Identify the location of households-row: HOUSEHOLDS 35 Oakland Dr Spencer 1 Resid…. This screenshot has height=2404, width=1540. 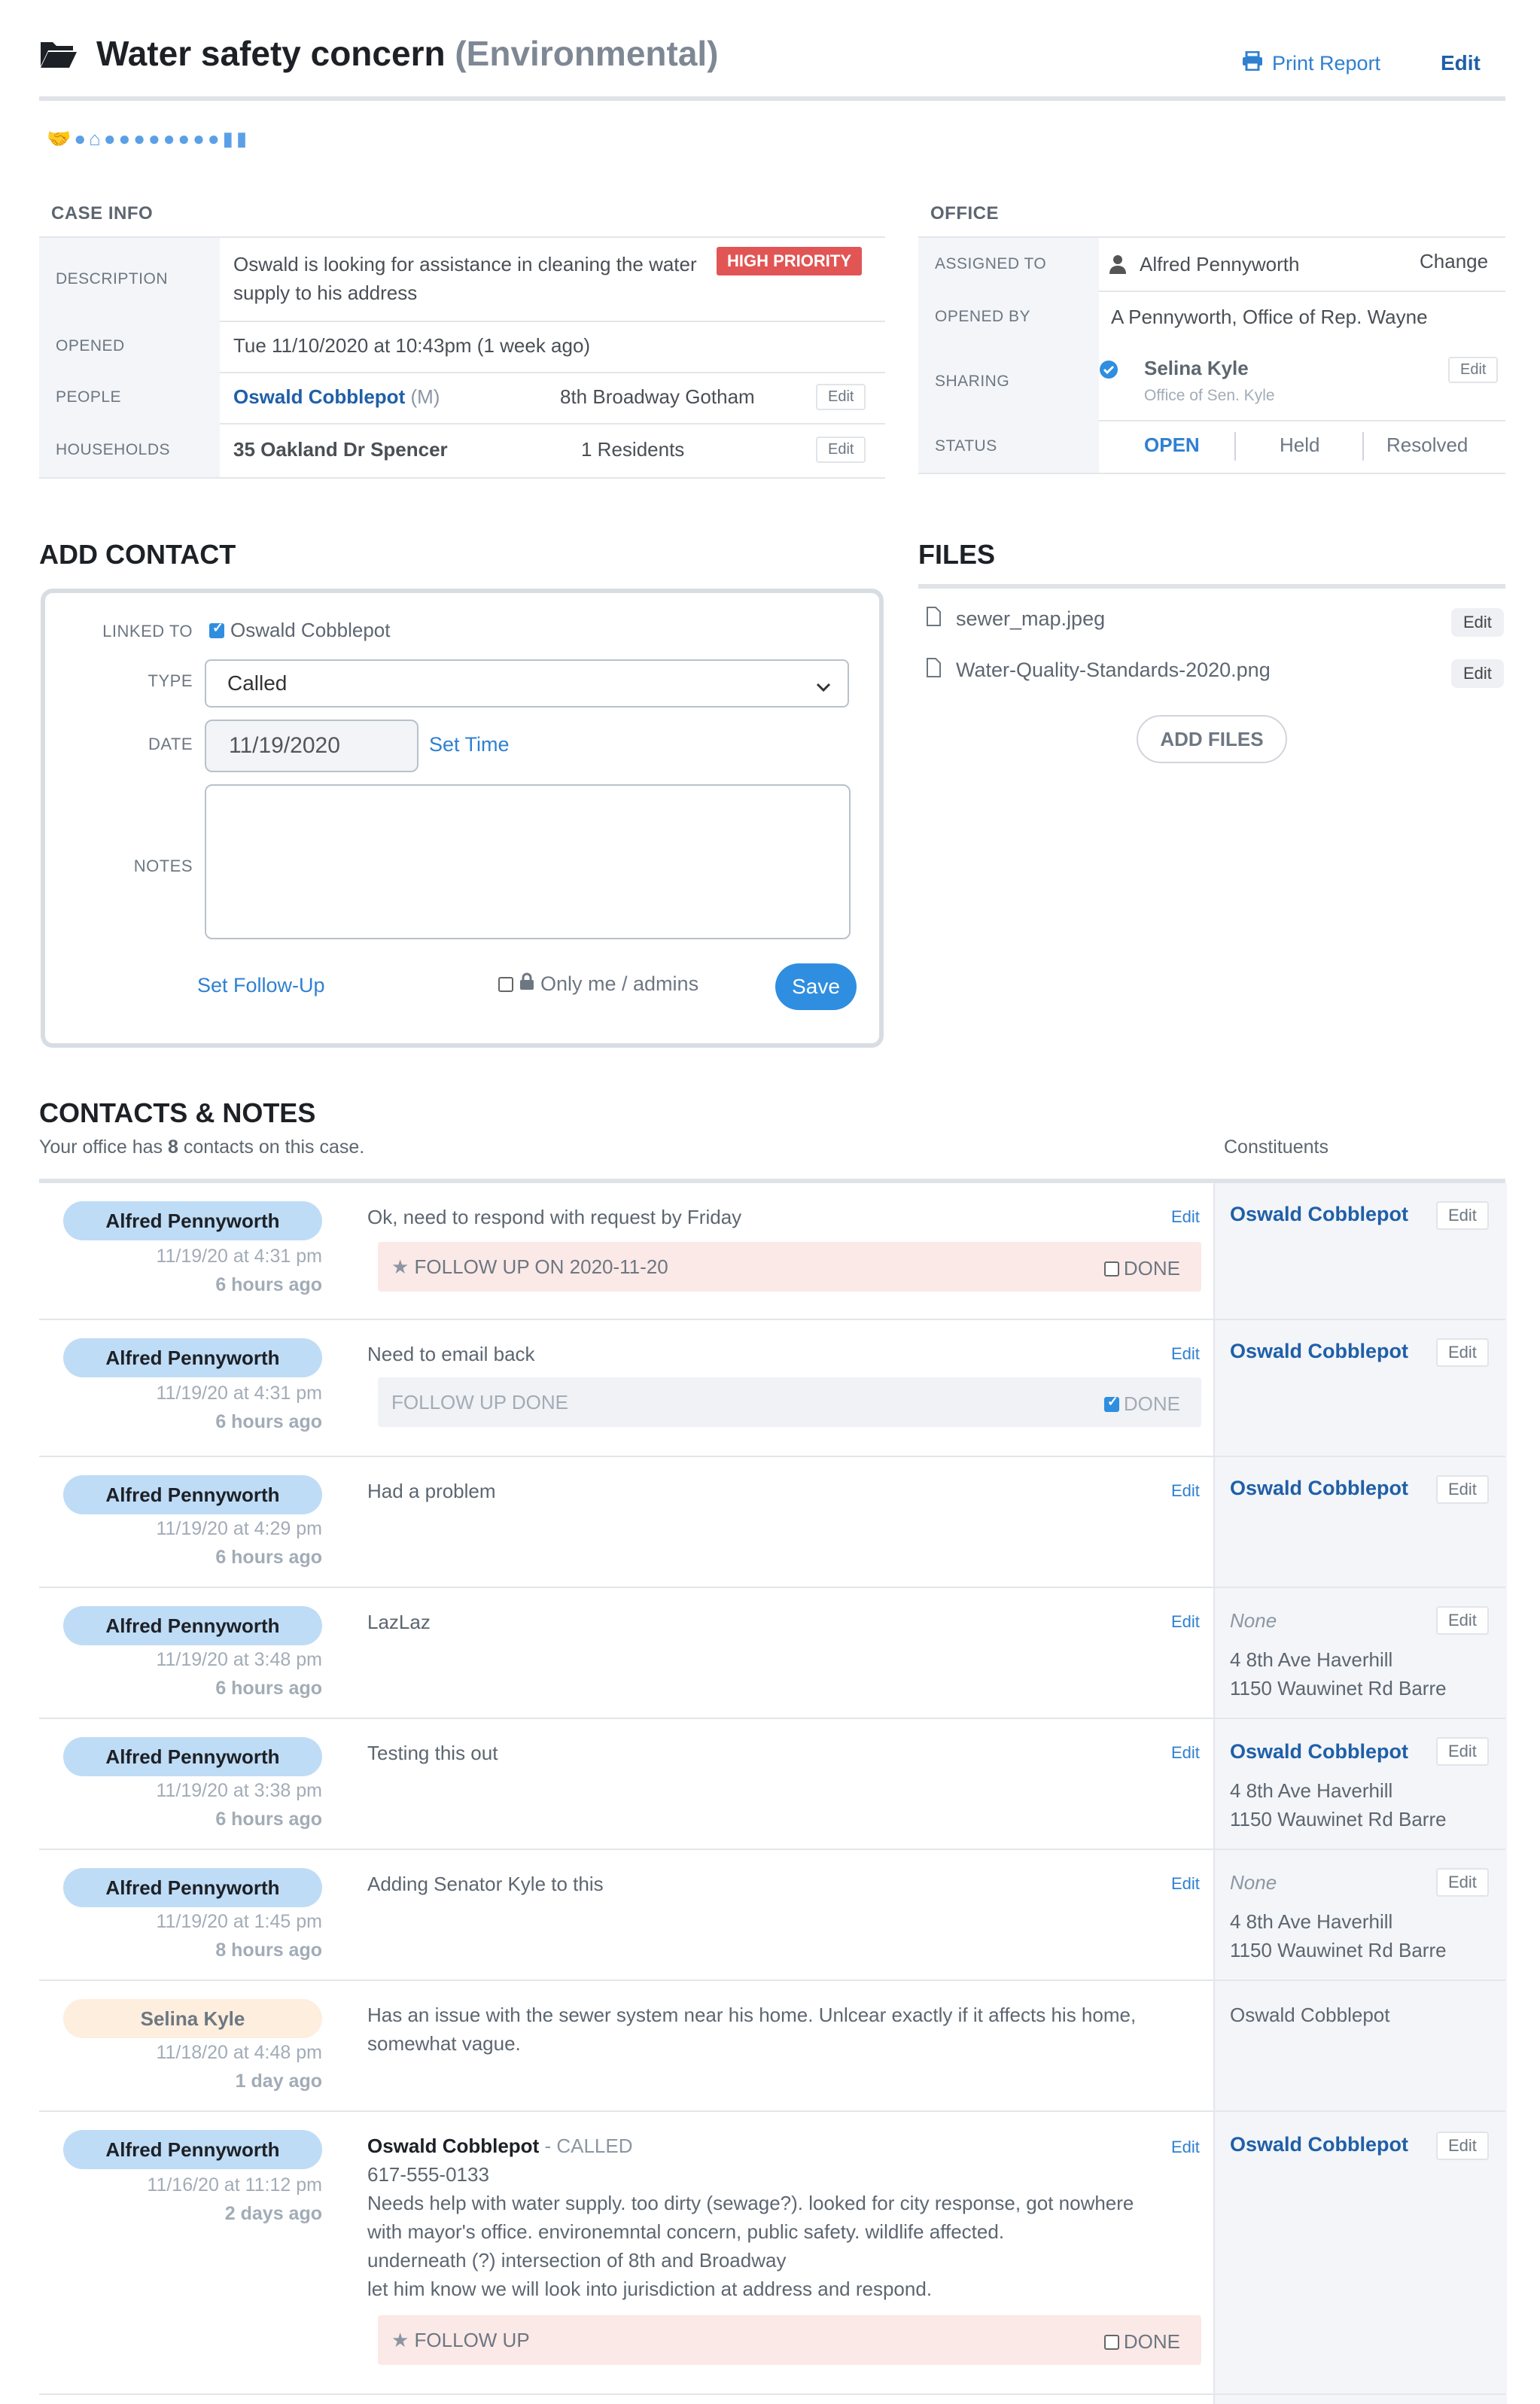
(462, 451).